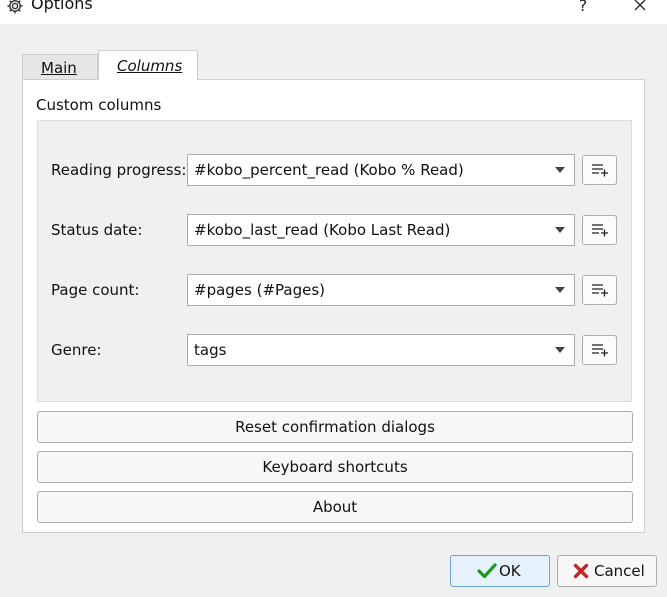 The width and height of the screenshot is (667, 597). I want to click on tab-main: Main, so click(60, 67).